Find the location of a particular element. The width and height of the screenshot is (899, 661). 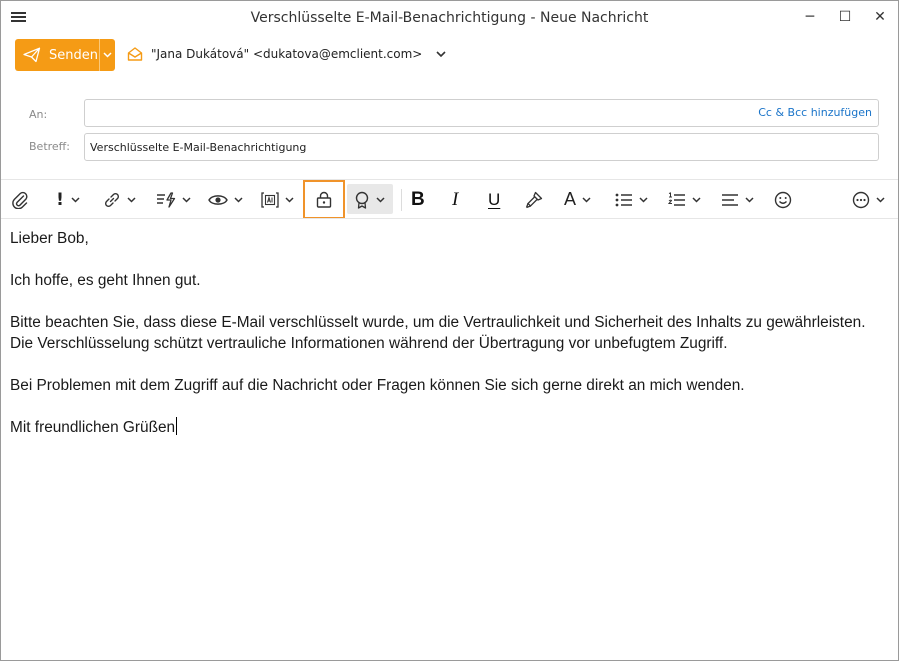

from-address: "Jana Dukátová" <dukatova@emclient.com> is located at coordinates (287, 54).